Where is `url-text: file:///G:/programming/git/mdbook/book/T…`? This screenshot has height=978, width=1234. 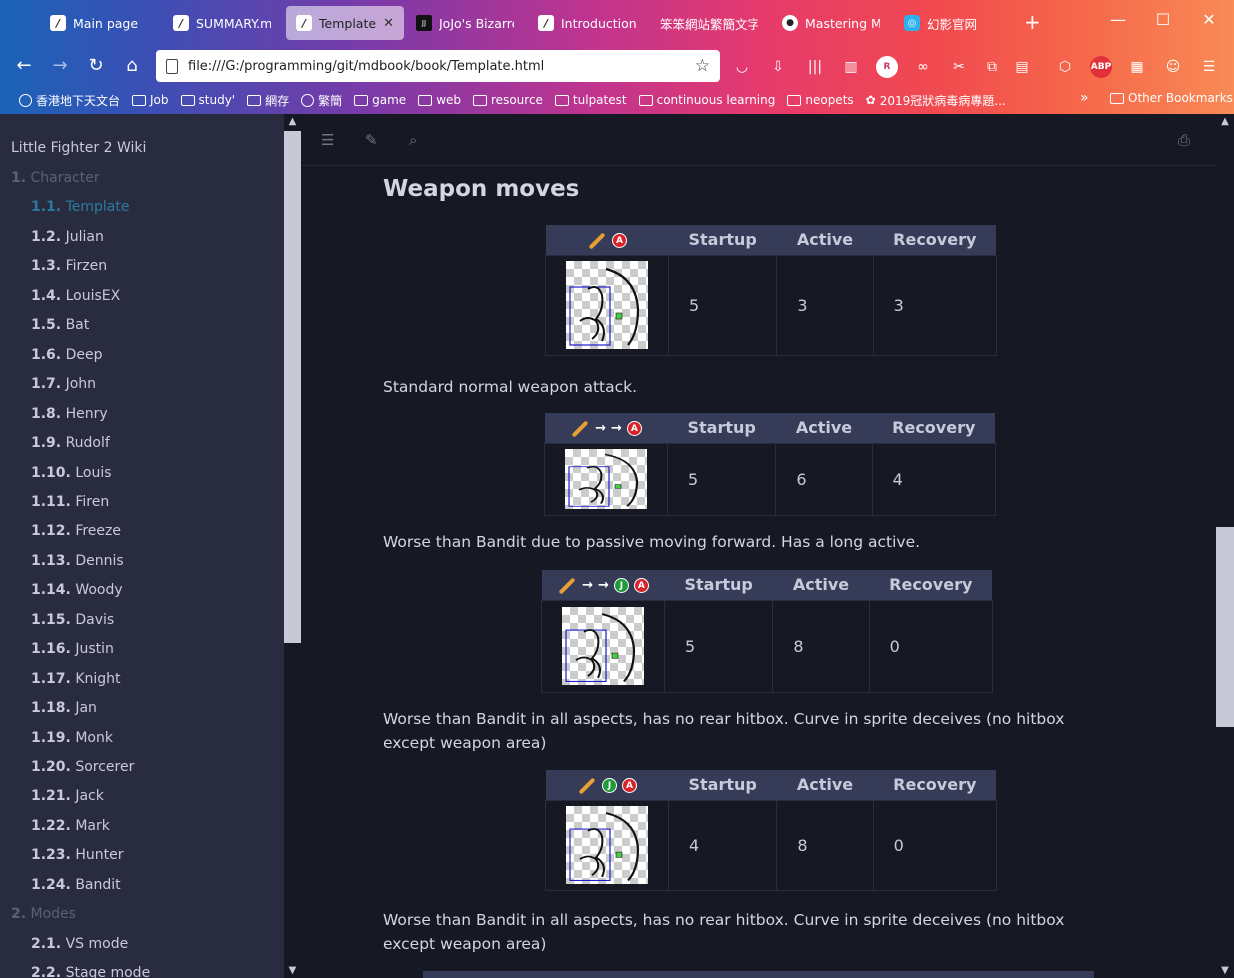 url-text: file:///G:/programming/git/mdbook/book/T… is located at coordinates (436, 66).